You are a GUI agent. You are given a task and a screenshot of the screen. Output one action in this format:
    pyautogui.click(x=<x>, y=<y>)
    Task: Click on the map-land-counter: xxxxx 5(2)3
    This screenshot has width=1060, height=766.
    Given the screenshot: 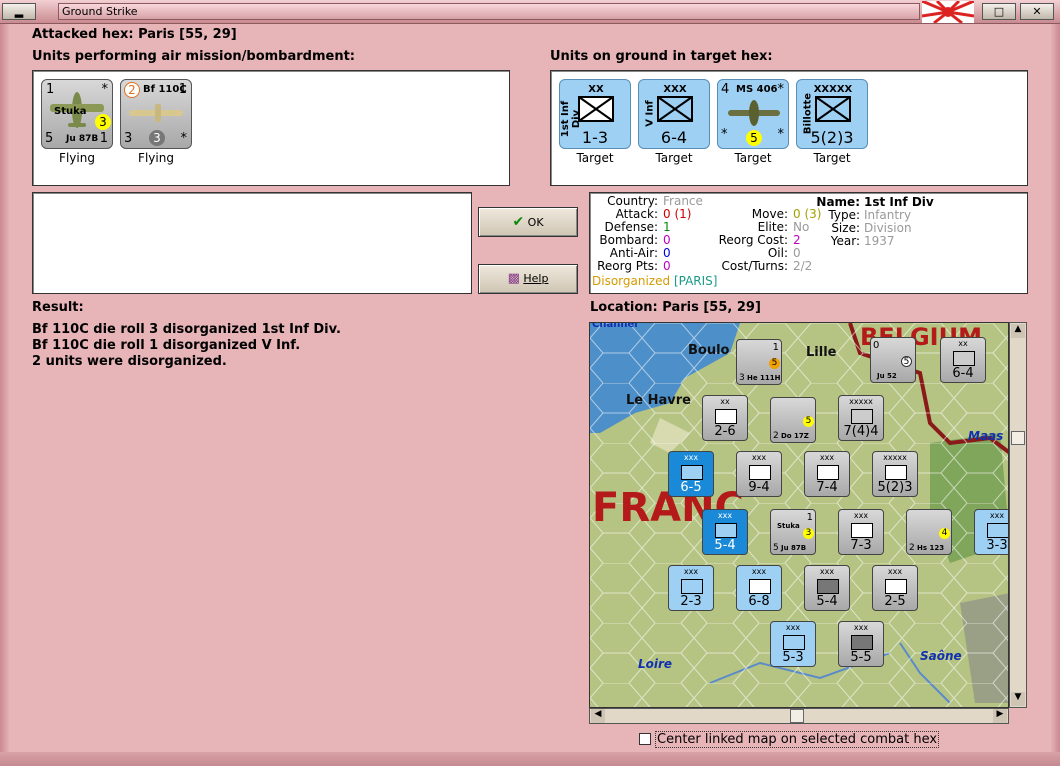 What is the action you would take?
    pyautogui.click(x=895, y=474)
    